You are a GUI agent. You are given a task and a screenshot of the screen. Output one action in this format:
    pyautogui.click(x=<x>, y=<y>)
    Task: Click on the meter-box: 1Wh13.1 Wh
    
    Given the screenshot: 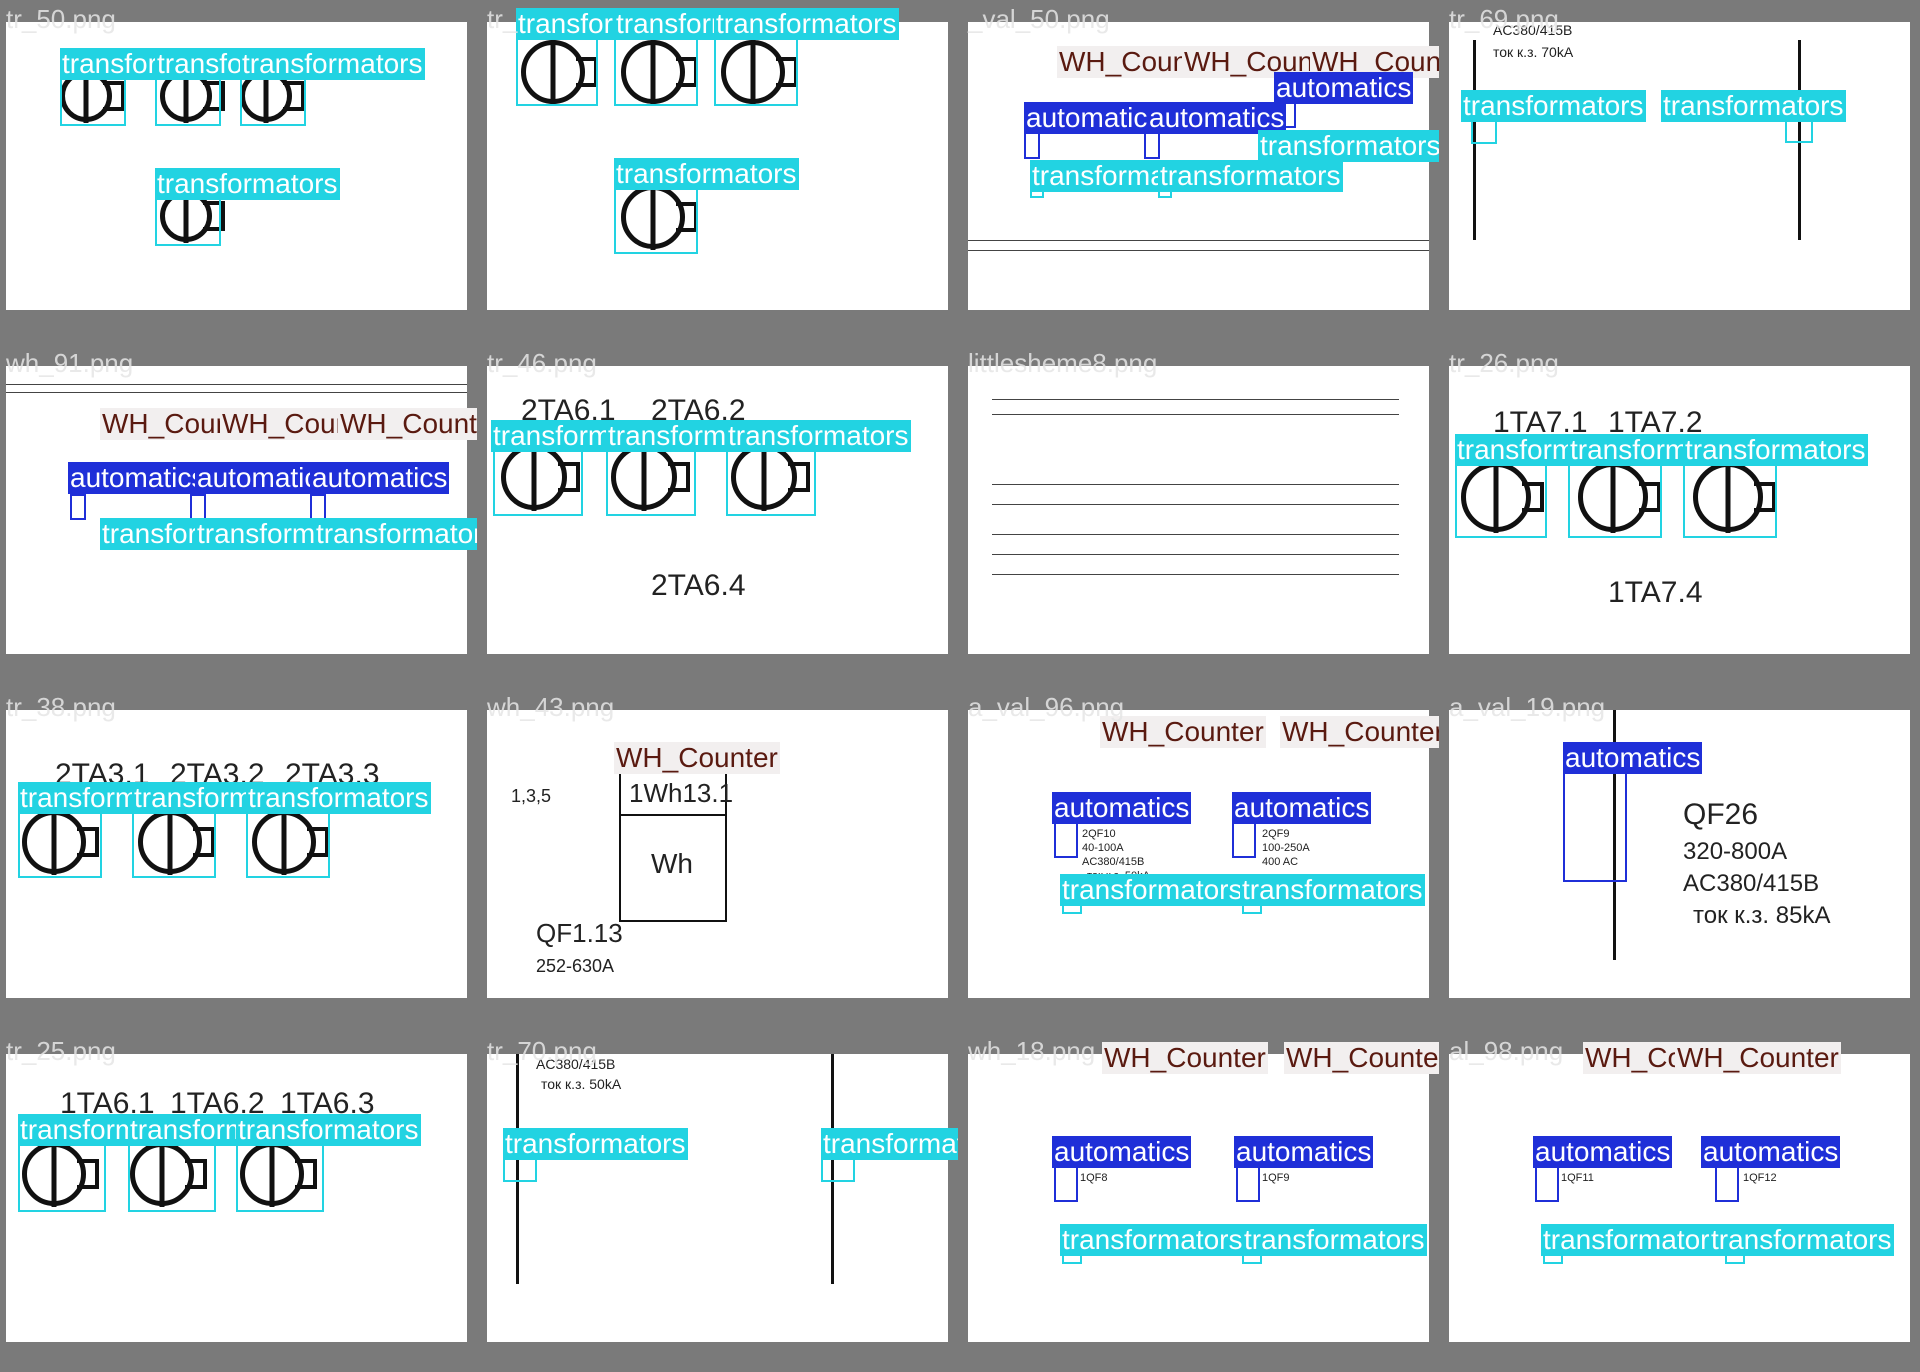 What is the action you would take?
    pyautogui.click(x=676, y=845)
    